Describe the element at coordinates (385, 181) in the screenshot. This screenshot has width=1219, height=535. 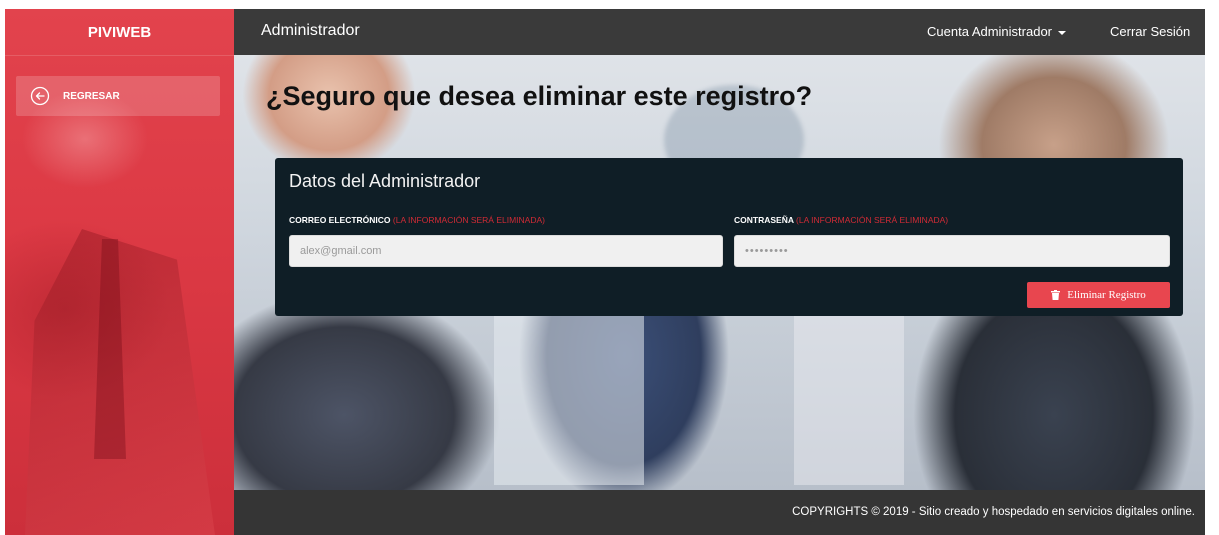
I see `card-title: Datos del Administrador` at that location.